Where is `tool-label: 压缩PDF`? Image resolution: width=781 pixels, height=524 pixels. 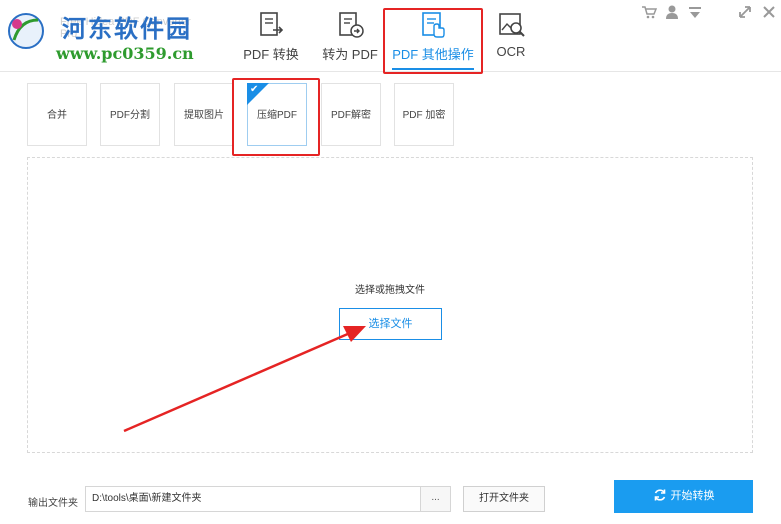 tool-label: 压缩PDF is located at coordinates (277, 115).